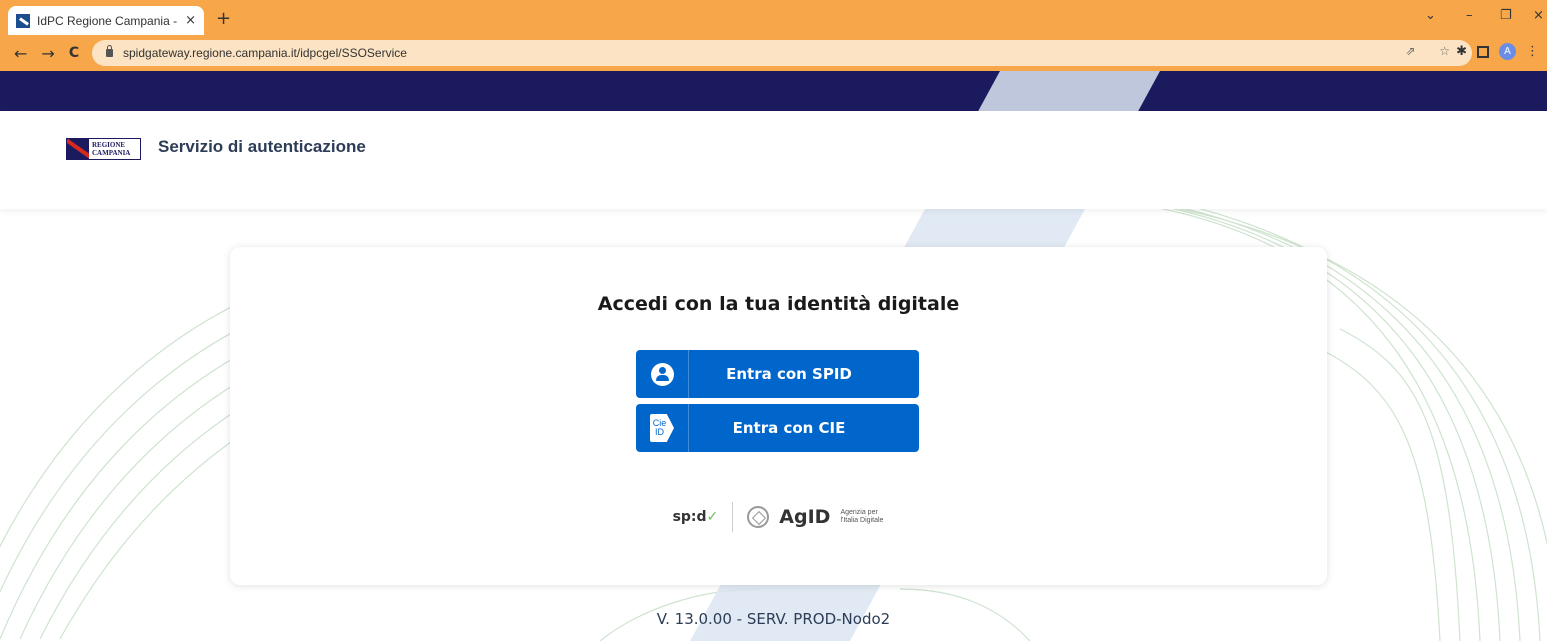 Image resolution: width=1547 pixels, height=641 pixels. I want to click on version-label: V. 13.0.00 - SERV. PROD-Nodo2, so click(773, 619).